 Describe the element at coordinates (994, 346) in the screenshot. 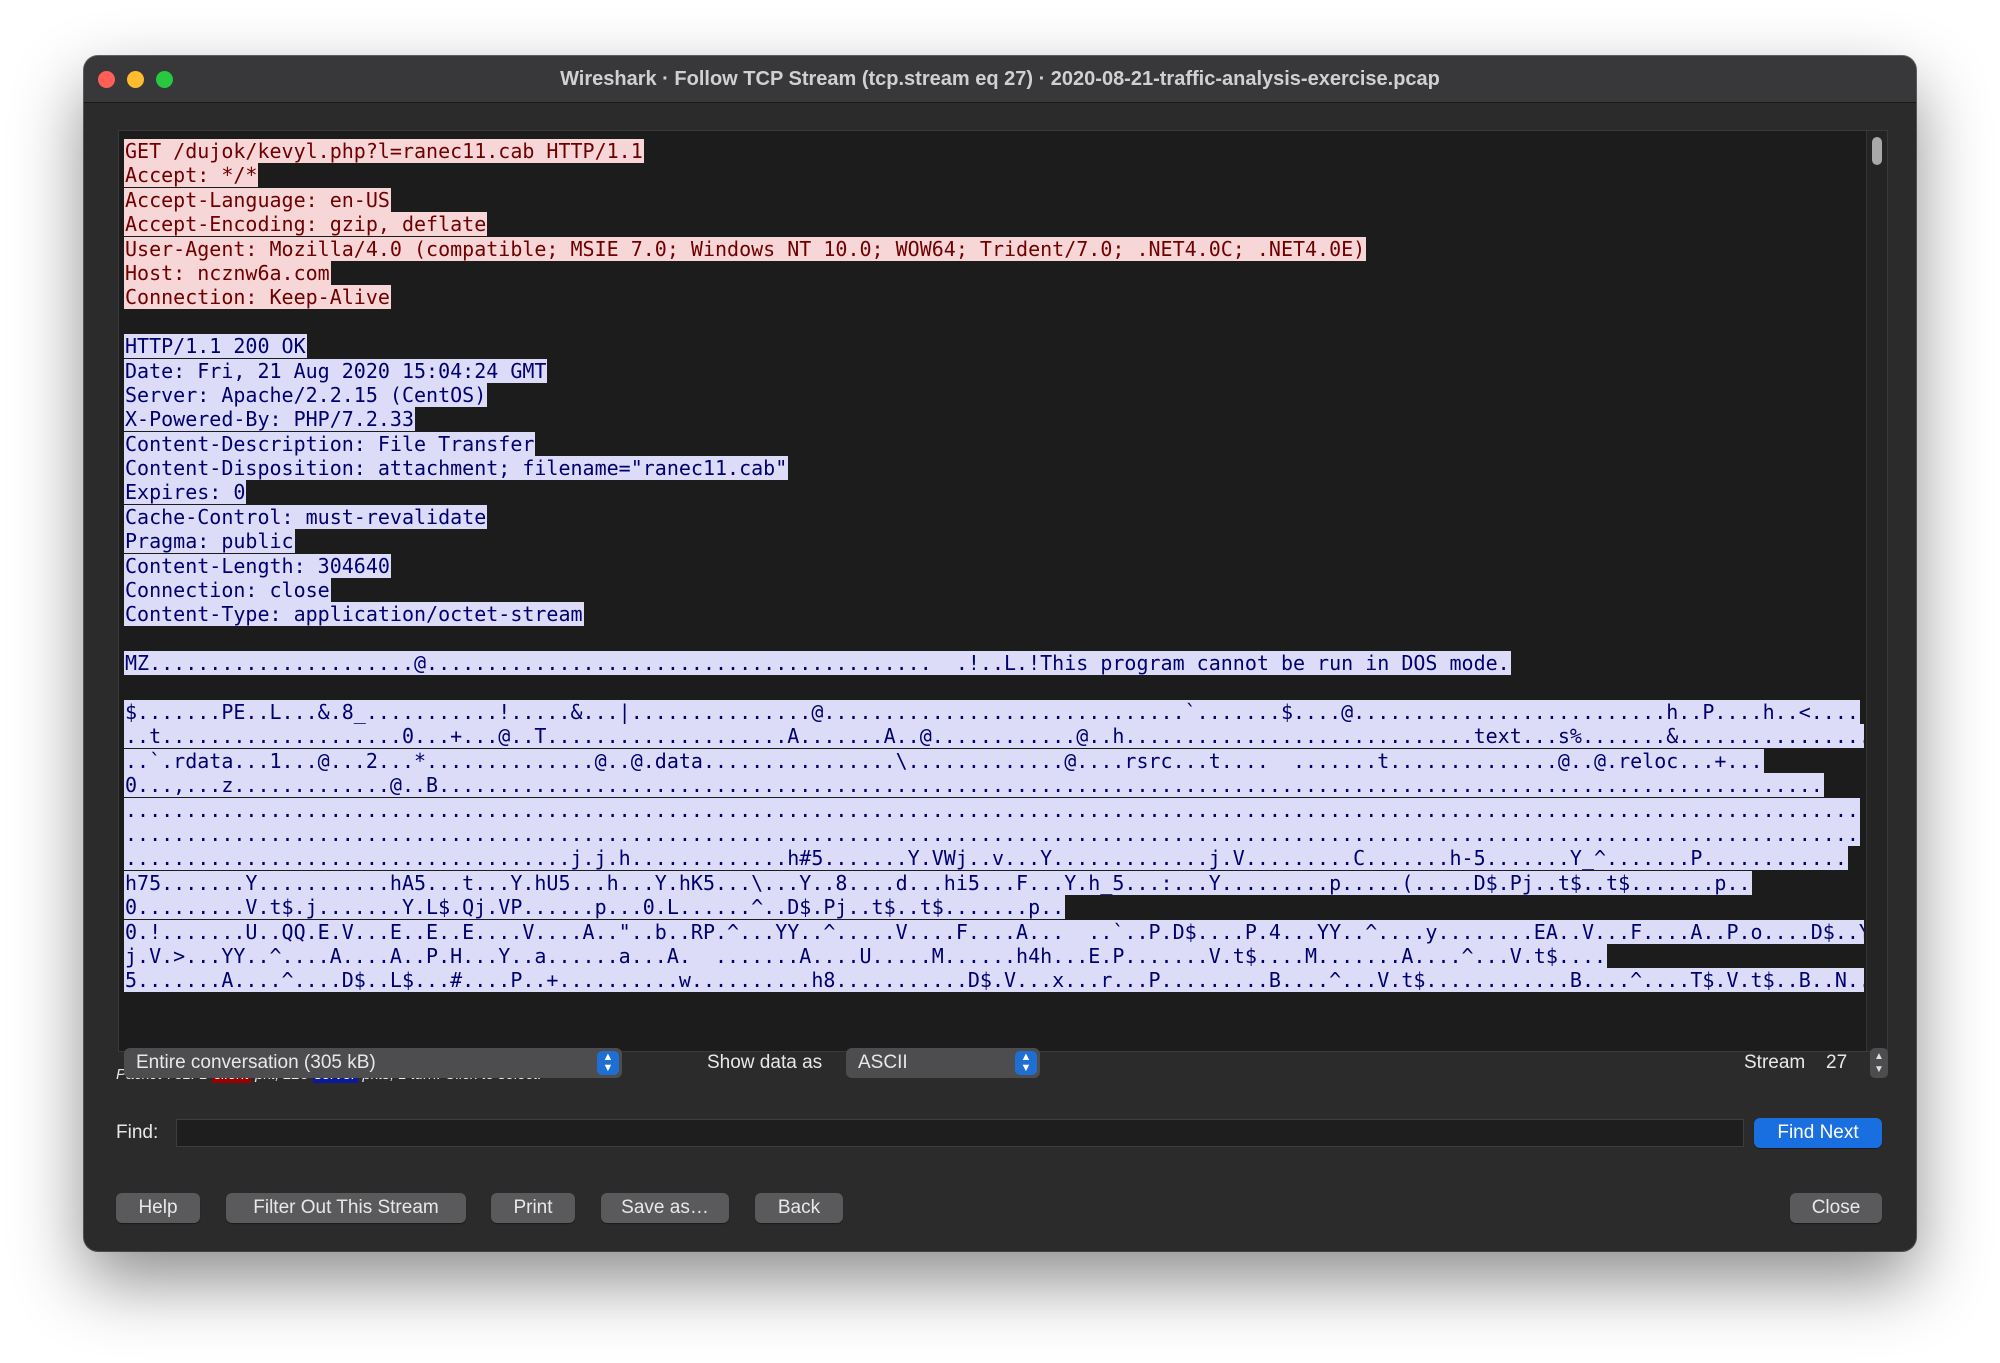

I see `stream-line-server: HTTP/1.1 200 OK` at that location.